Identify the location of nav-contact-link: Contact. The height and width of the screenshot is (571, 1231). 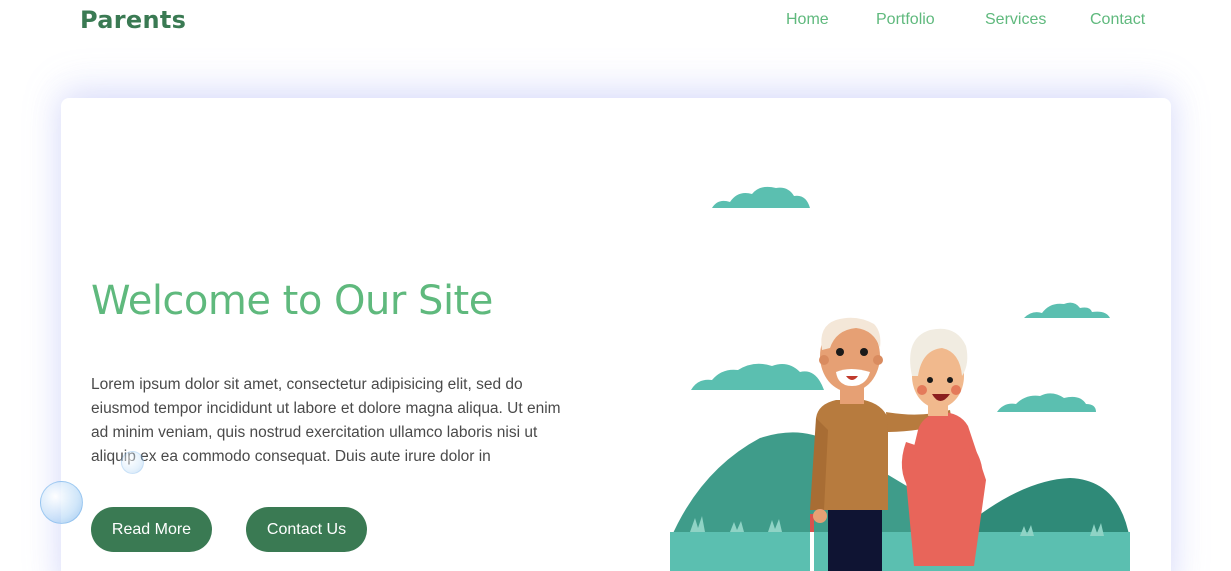
(1117, 20).